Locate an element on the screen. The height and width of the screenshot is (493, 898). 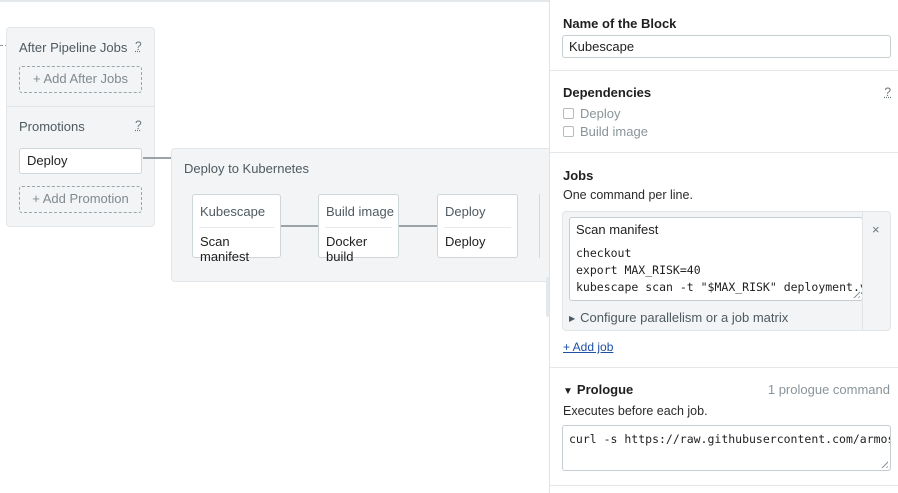
triangle-down-icon: ▼ is located at coordinates (568, 391).